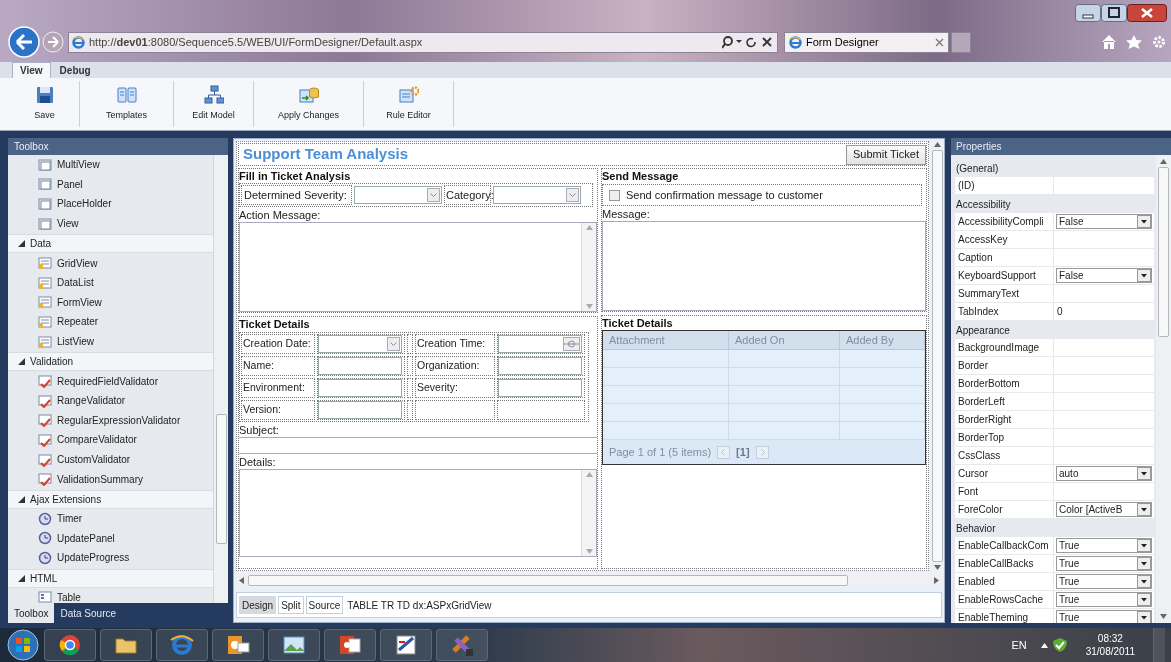  What do you see at coordinates (110, 263) in the screenshot?
I see `component-item: GridView` at bounding box center [110, 263].